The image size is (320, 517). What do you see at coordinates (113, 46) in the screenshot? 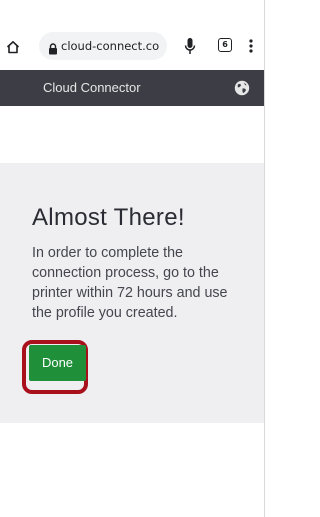
I see `url-text: cloud-connect.co` at bounding box center [113, 46].